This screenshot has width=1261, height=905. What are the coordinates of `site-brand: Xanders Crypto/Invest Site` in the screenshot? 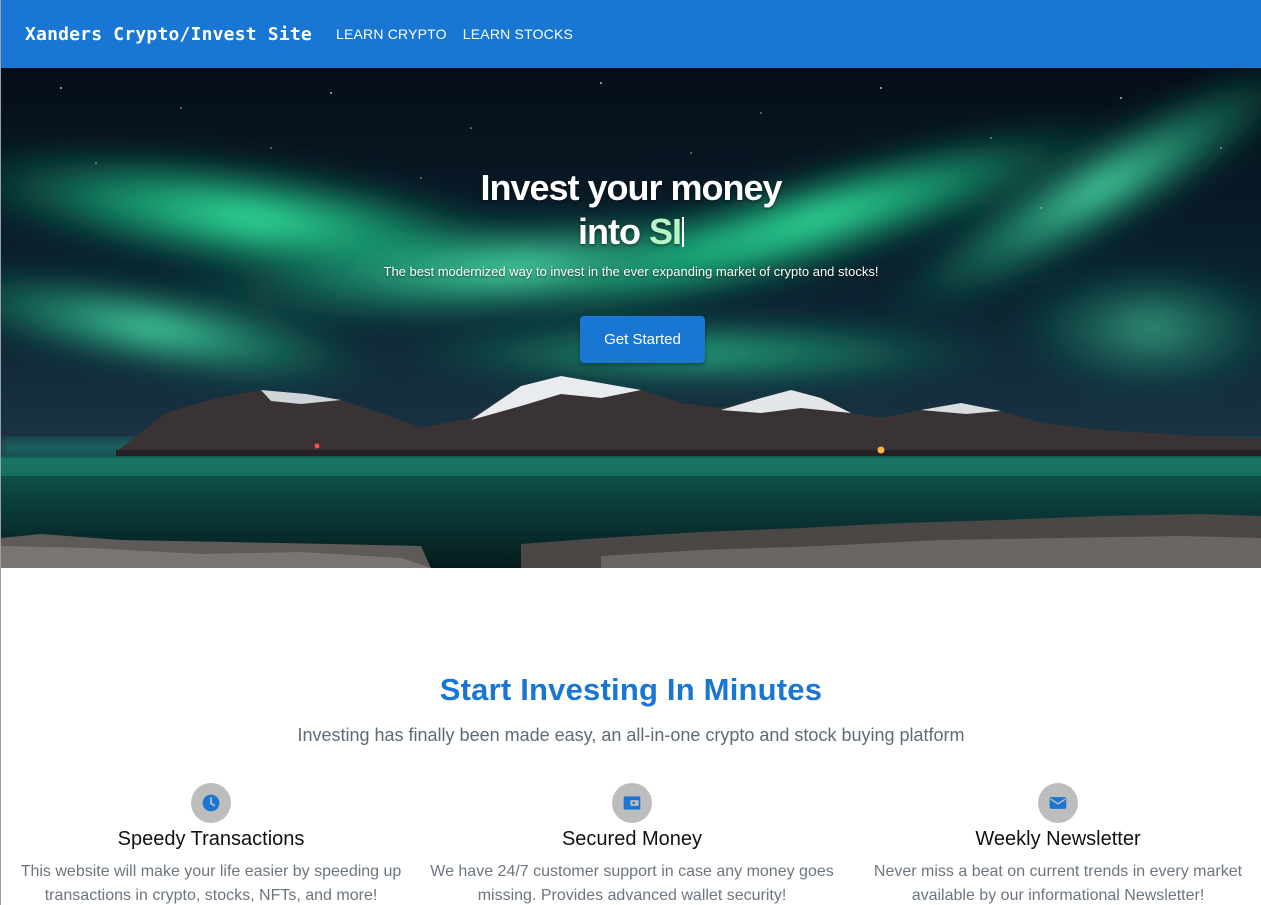 It's located at (168, 34).